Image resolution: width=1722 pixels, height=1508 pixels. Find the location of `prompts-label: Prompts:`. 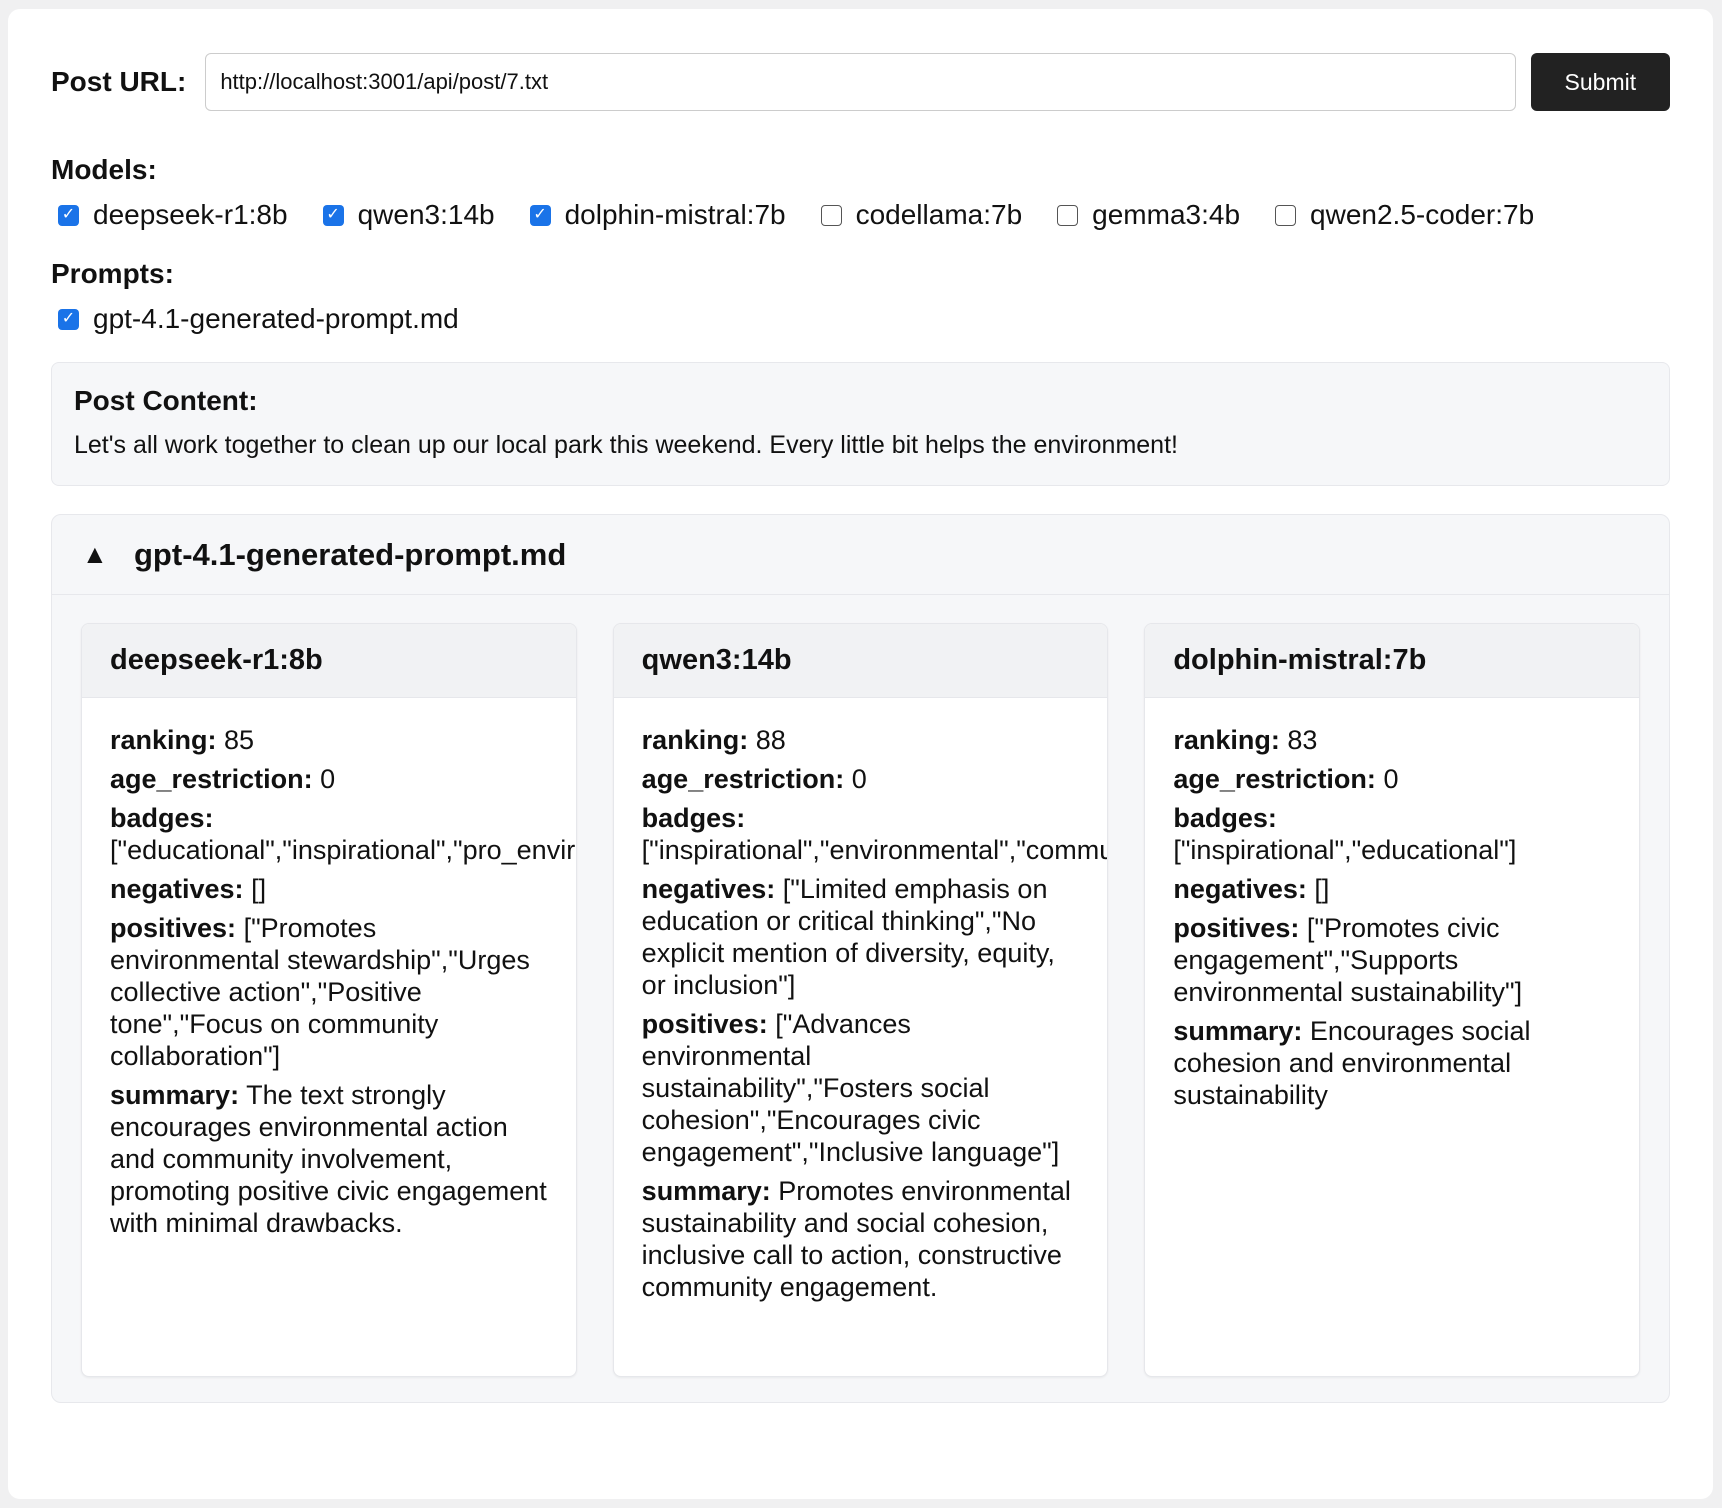

prompts-label: Prompts: is located at coordinates (112, 273).